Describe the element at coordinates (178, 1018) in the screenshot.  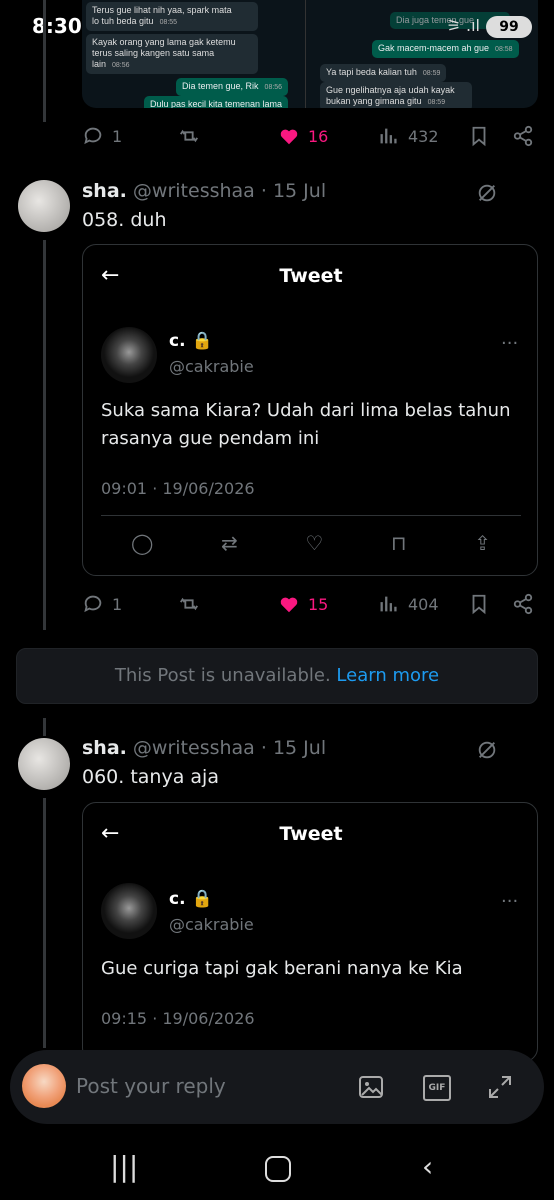
I see `quote-timestamp: 09:15 · 19/06/2026` at that location.